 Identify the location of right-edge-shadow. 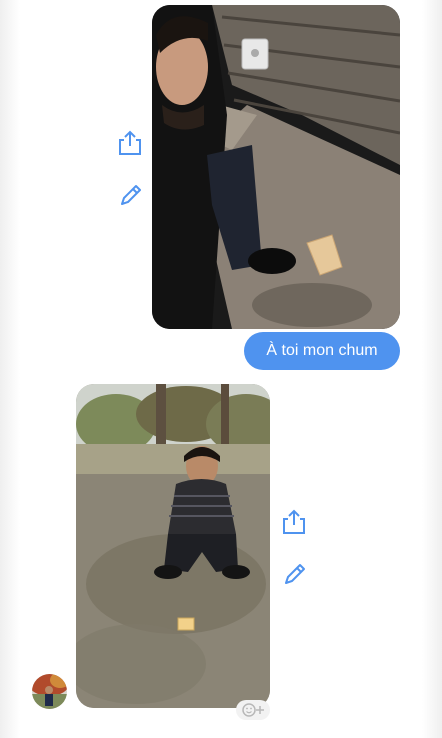
(432, 369).